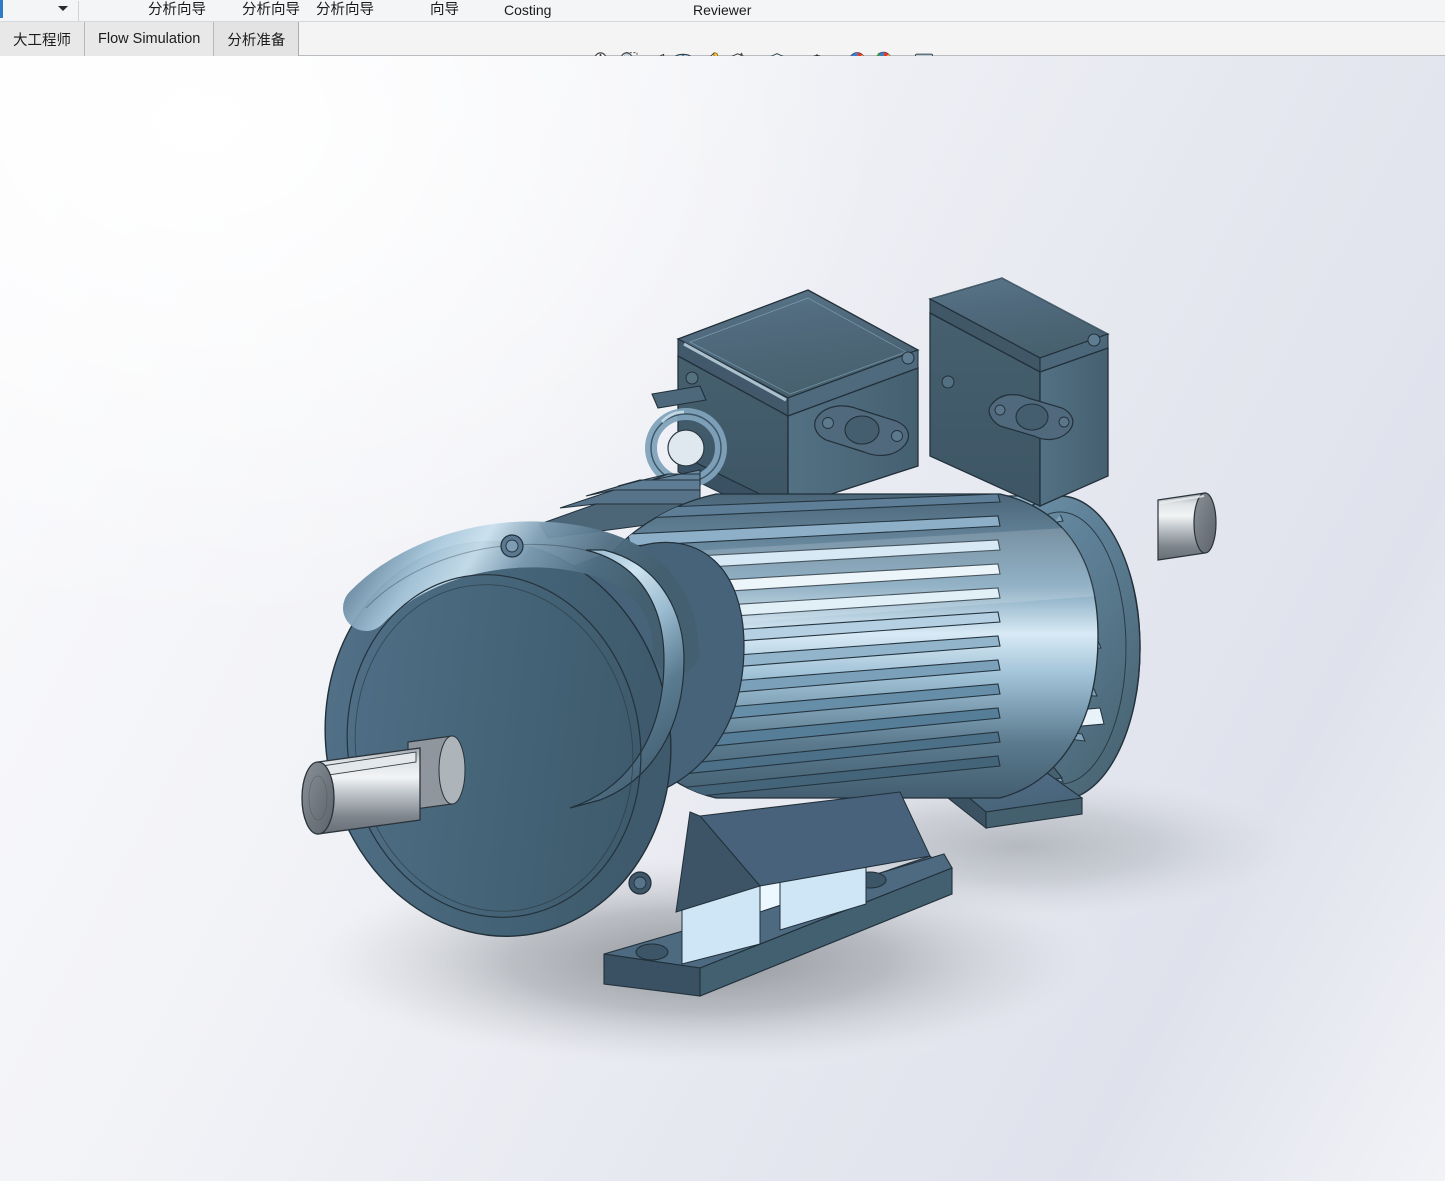 This screenshot has width=1445, height=1181. I want to click on menu-item-wizard: 向导, so click(444, 11).